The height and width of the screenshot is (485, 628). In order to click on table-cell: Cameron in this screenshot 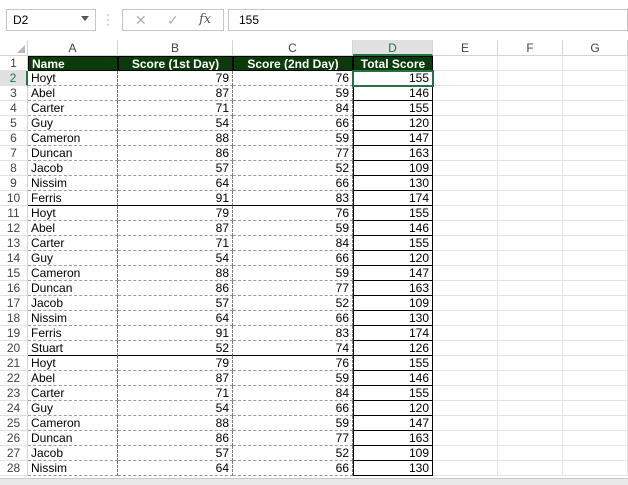, I will do `click(73, 273)`.